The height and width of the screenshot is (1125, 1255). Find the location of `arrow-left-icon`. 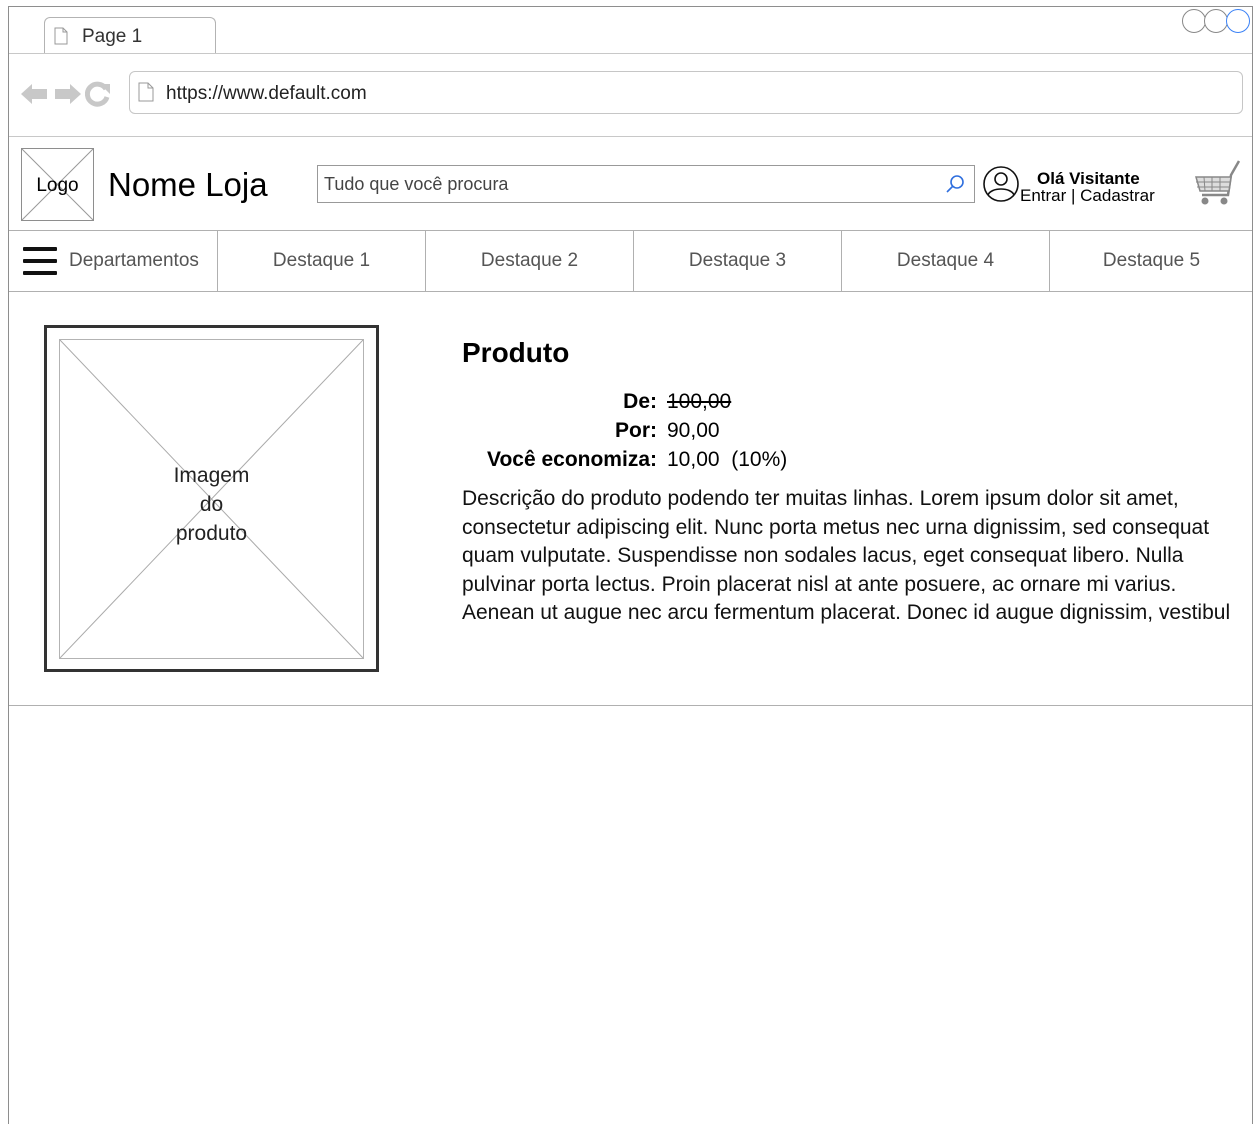

arrow-left-icon is located at coordinates (35, 94).